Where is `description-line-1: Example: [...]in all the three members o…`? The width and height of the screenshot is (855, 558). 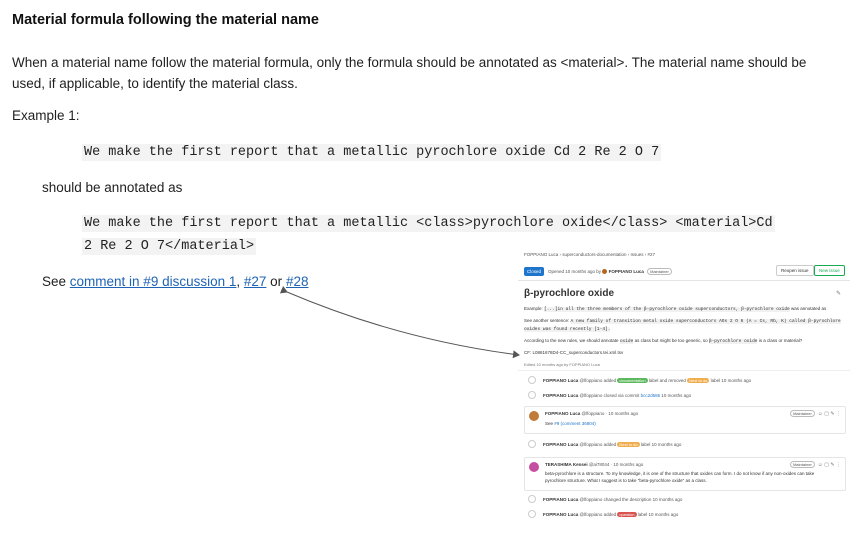
description-line-1: Example: [...]in all the three members o… is located at coordinates (684, 310).